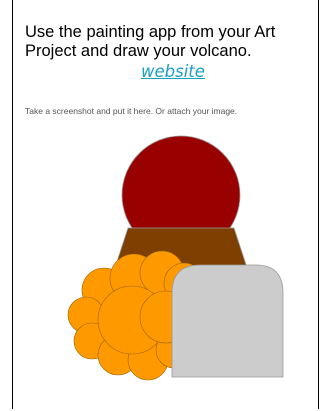 The height and width of the screenshot is (411, 324). I want to click on website-link: website, so click(173, 72).